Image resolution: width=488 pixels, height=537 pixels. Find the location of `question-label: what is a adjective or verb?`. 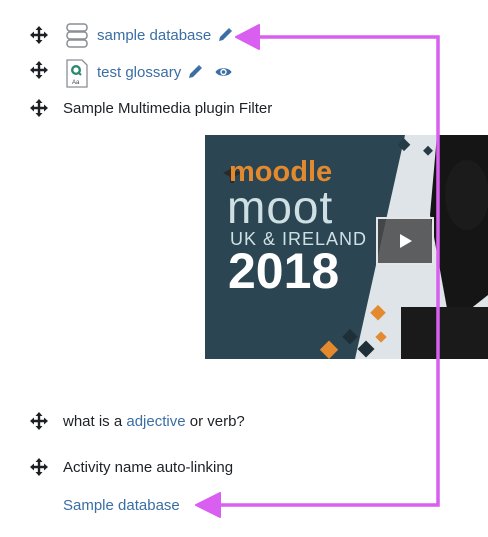

question-label: what is a adjective or verb? is located at coordinates (154, 421).